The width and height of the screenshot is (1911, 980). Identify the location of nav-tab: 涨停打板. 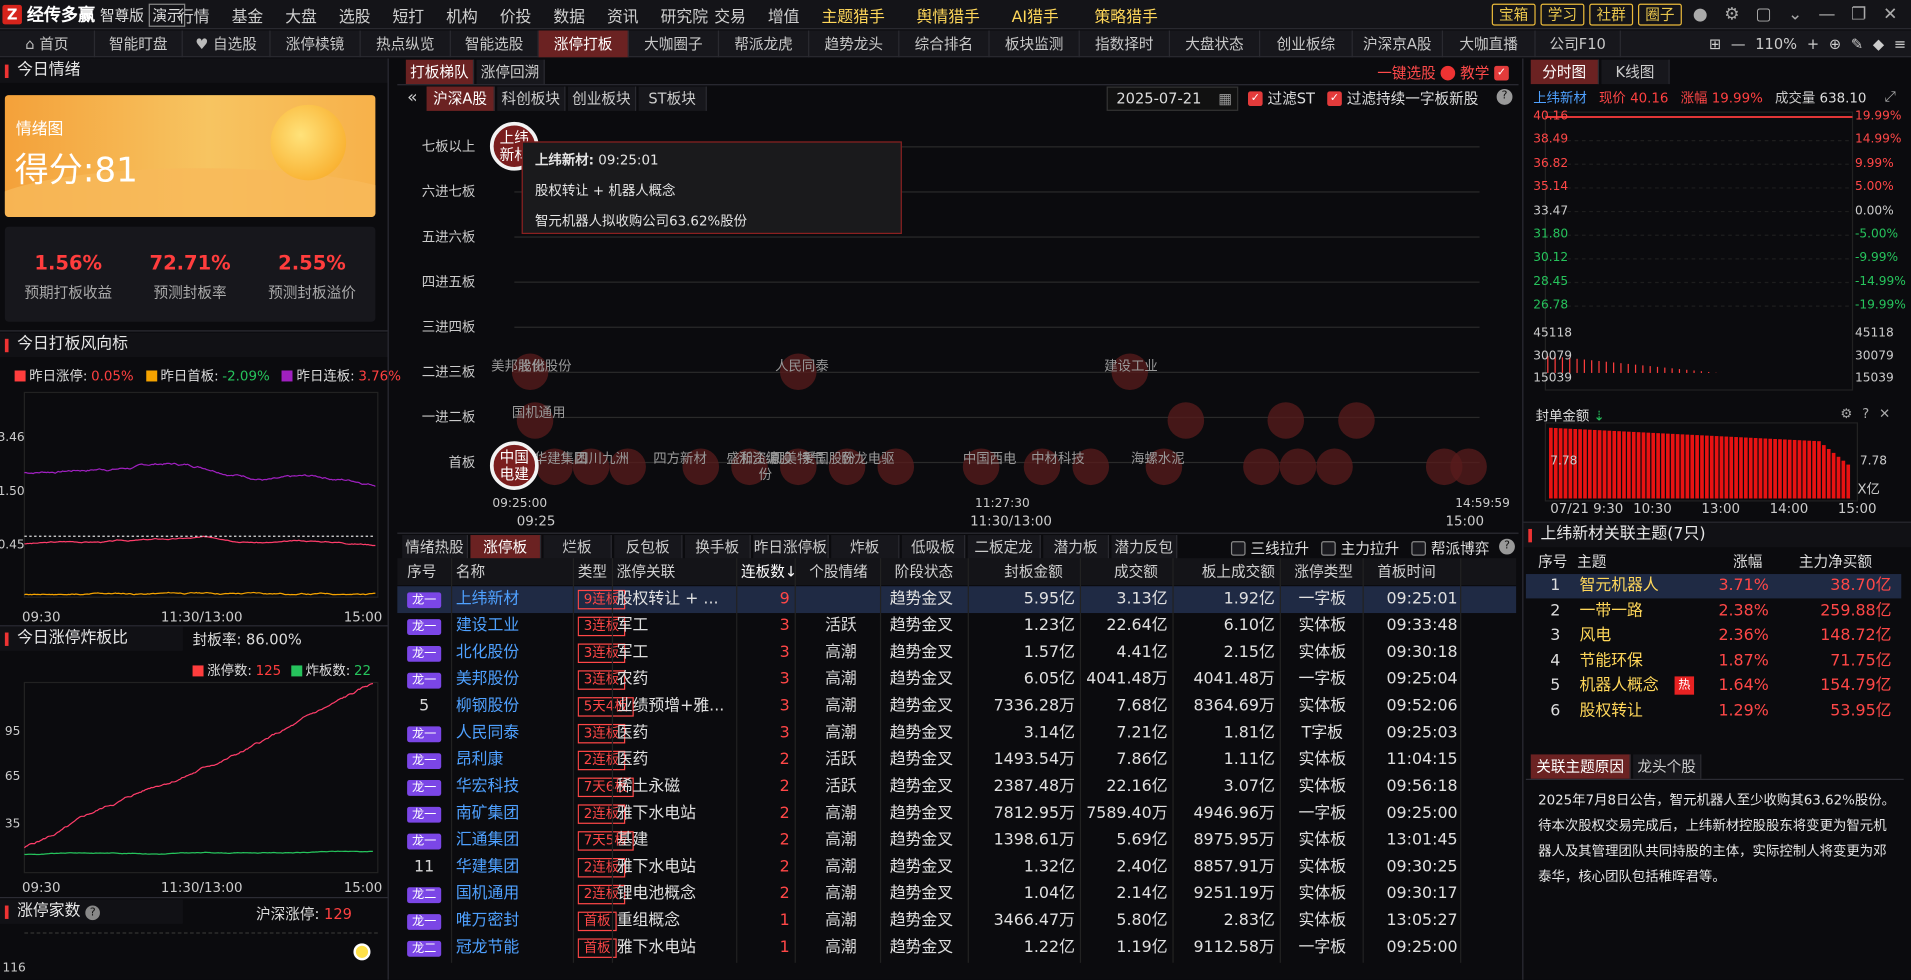
(583, 44).